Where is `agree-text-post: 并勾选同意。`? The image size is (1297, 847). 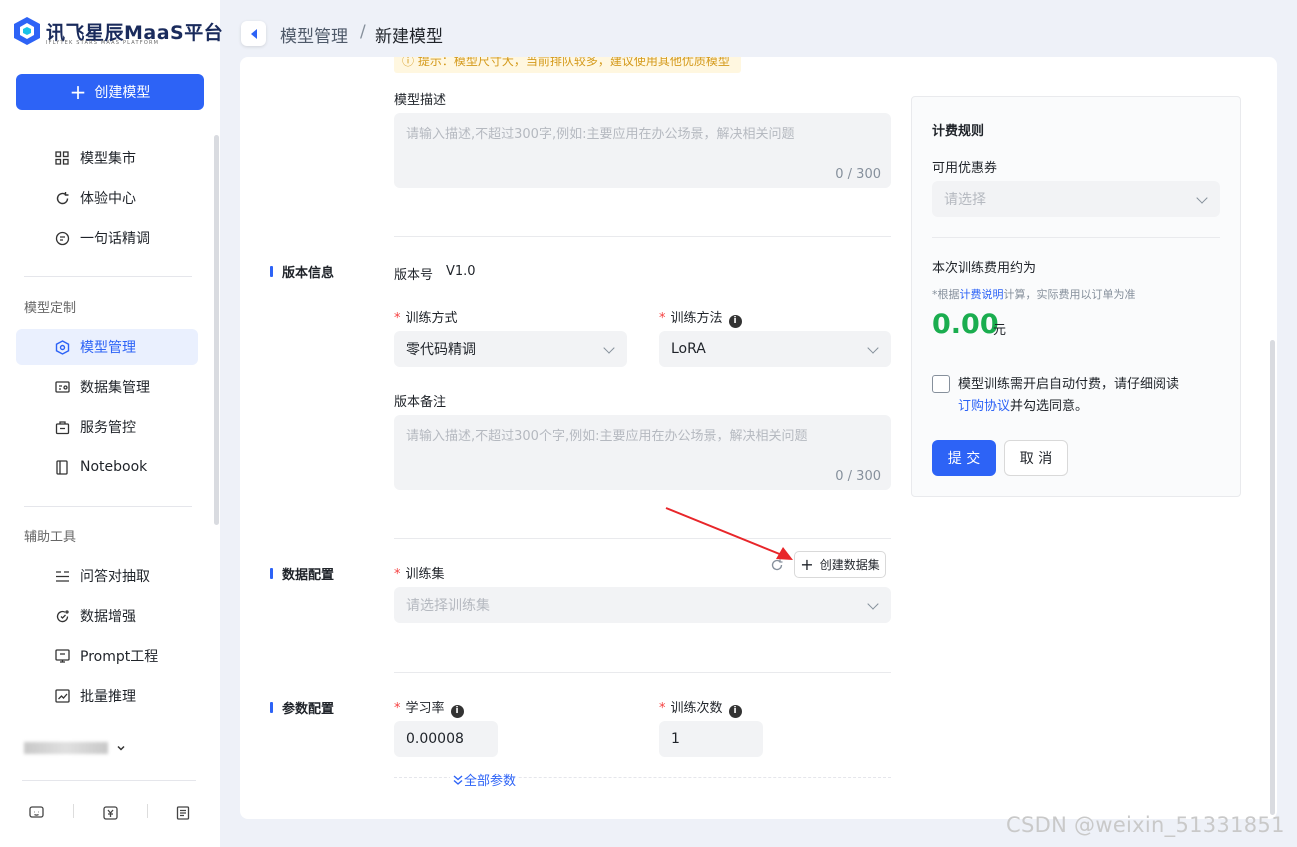
agree-text-post: 并勾选同意。 is located at coordinates (1049, 406).